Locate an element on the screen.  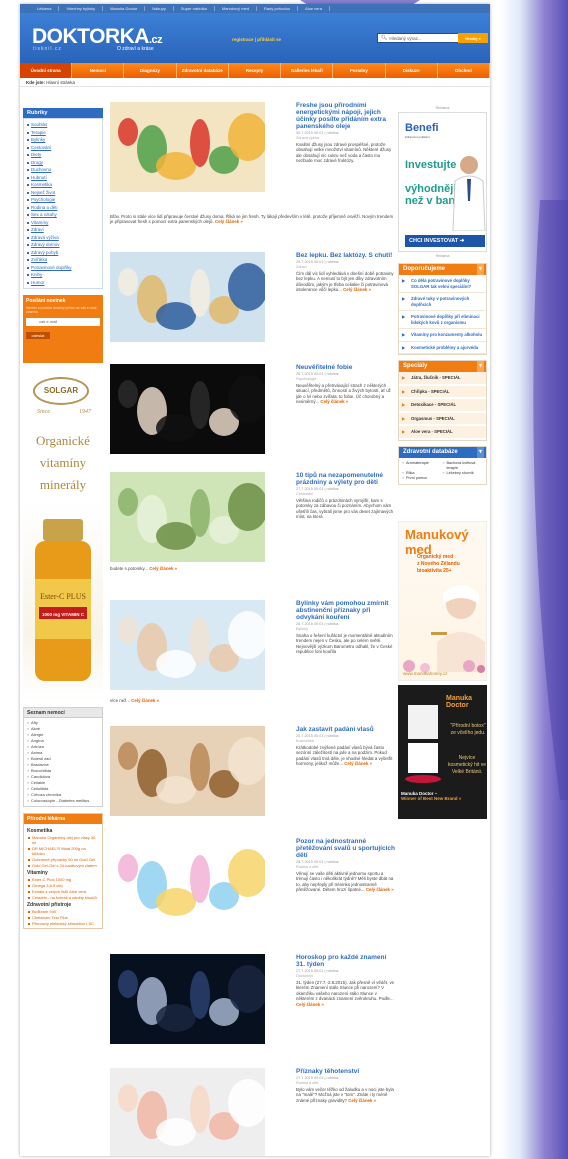
database-item: První pomoc is located at coordinates (422, 478).